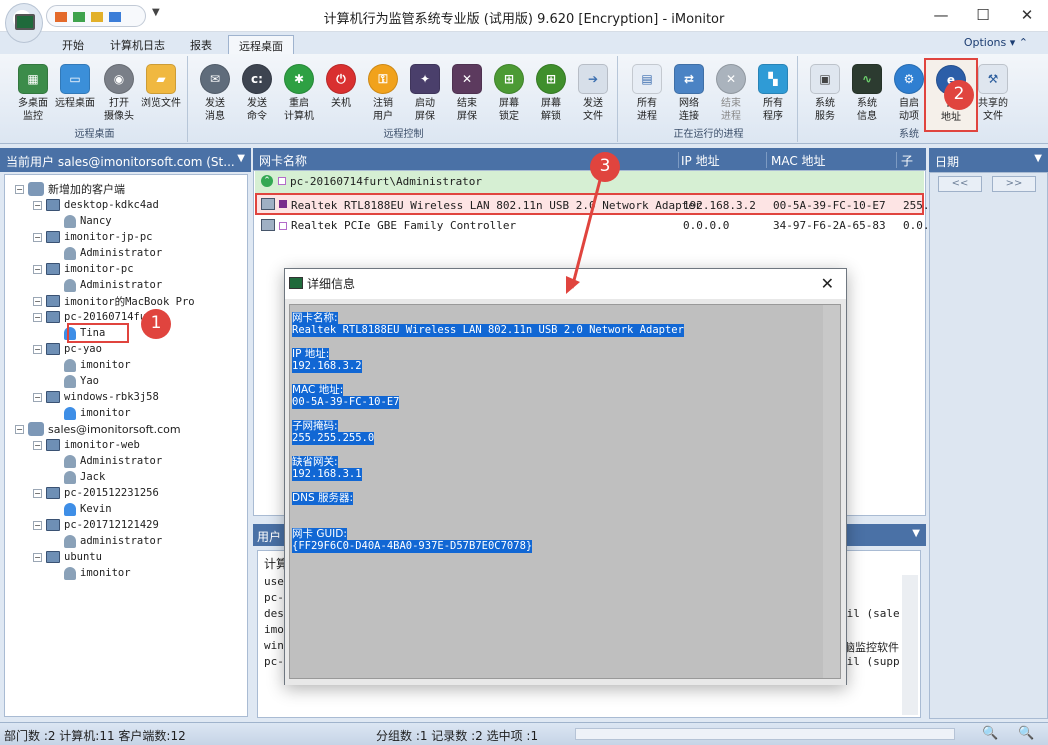 The width and height of the screenshot is (1048, 745). What do you see at coordinates (73, 44) in the screenshot?
I see `tab-start: 开始` at bounding box center [73, 44].